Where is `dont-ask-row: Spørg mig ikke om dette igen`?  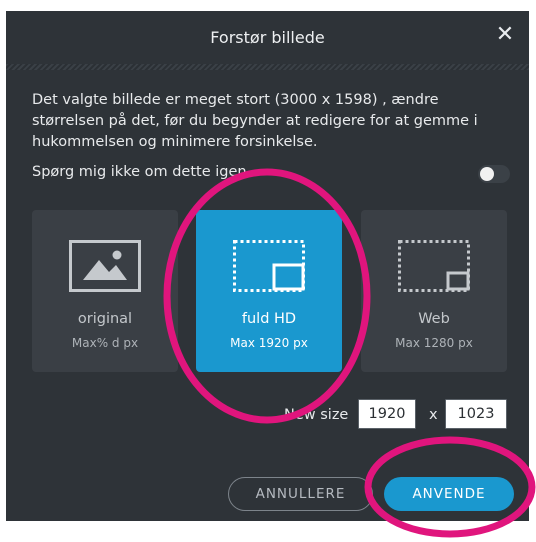
dont-ask-row: Spørg mig ikke om dette igen is located at coordinates (272, 174).